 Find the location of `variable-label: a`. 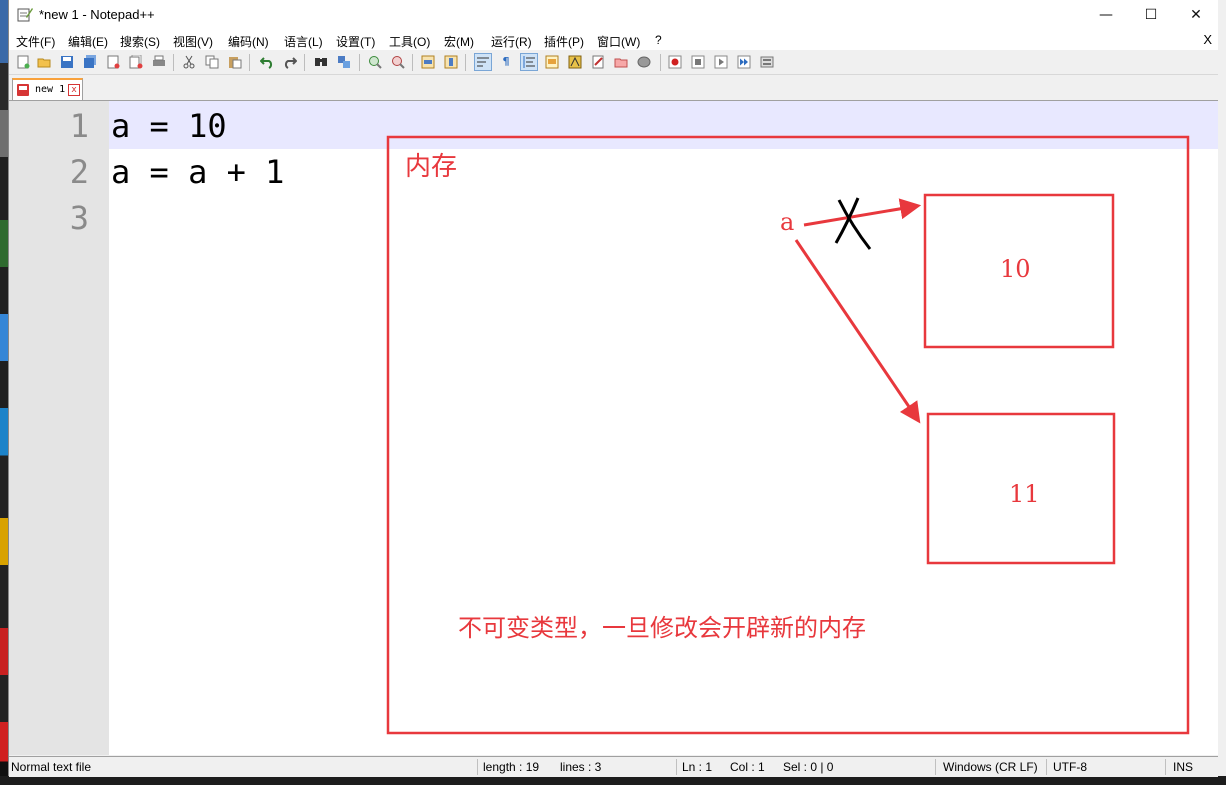

variable-label: a is located at coordinates (787, 222).